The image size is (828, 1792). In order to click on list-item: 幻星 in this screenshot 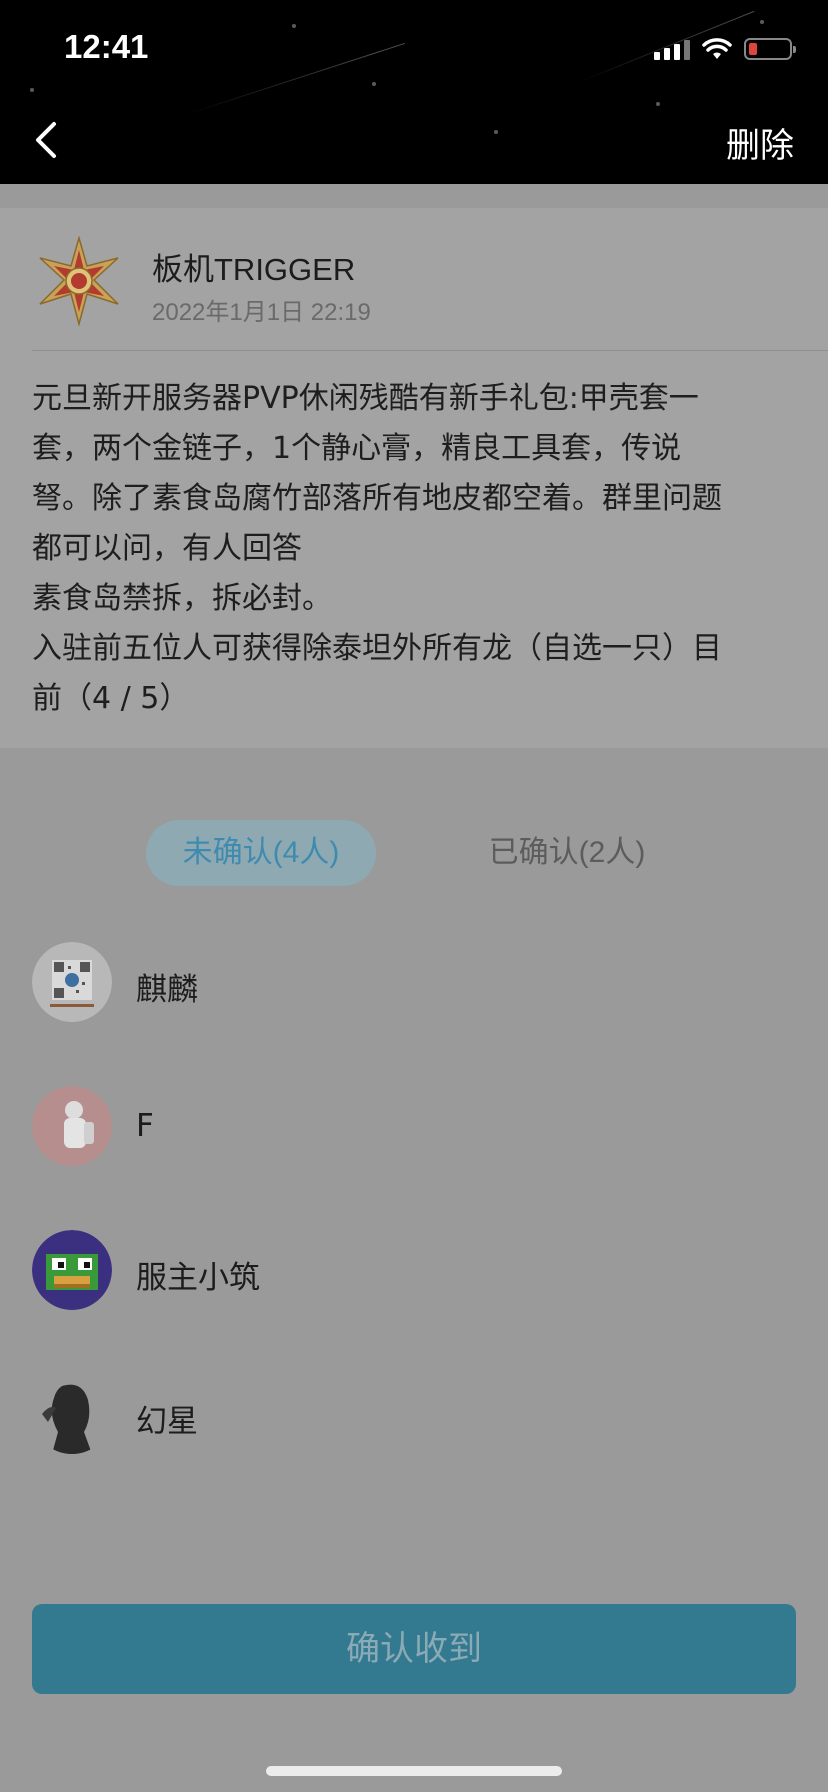, I will do `click(414, 1414)`.